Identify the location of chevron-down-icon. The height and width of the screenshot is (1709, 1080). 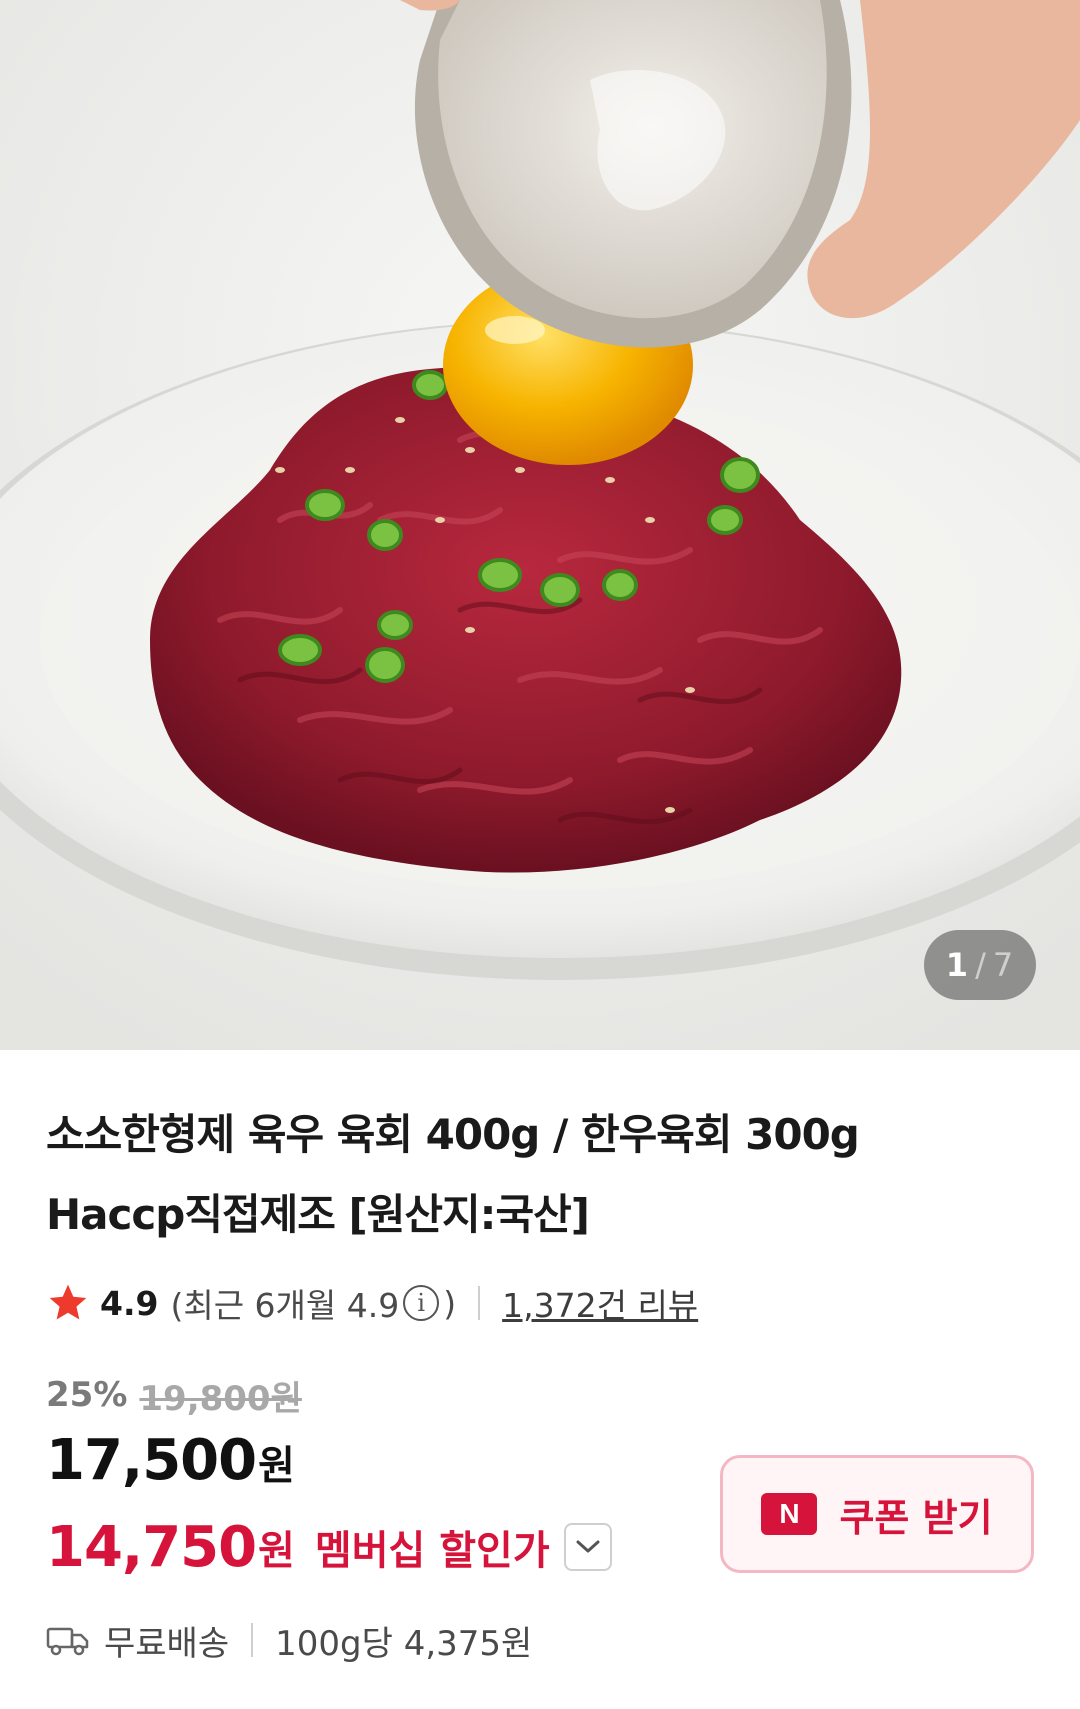
(588, 1546).